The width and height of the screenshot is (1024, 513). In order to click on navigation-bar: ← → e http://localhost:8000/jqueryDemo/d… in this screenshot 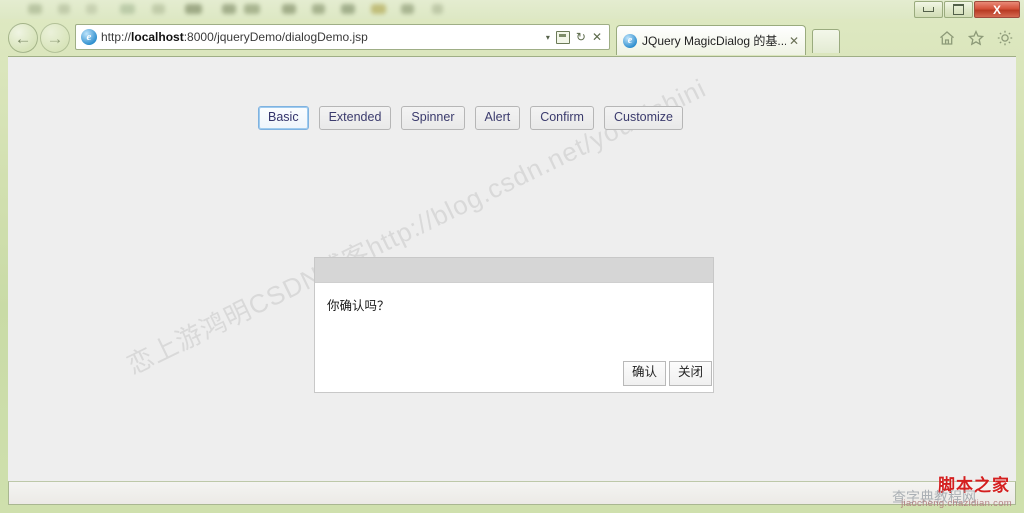, I will do `click(512, 37)`.